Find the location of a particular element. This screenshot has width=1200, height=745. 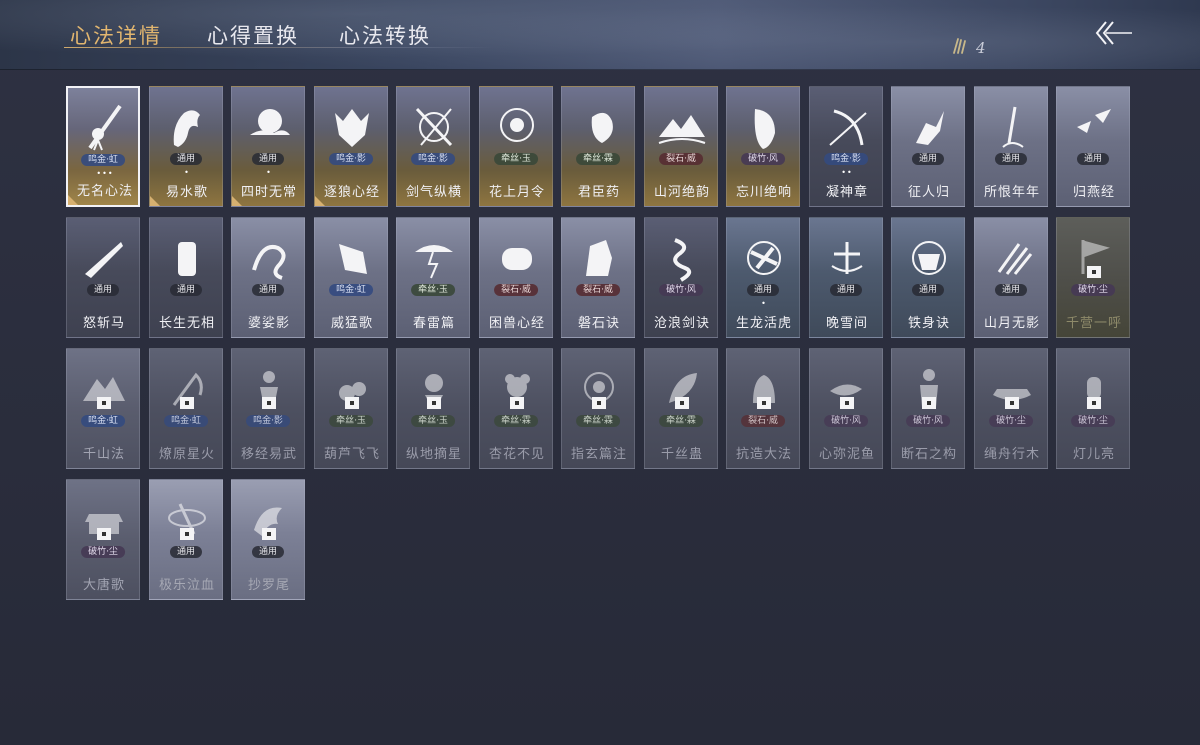

skill-card: 破竹·风 心弥泥鱼 is located at coordinates (846, 408).